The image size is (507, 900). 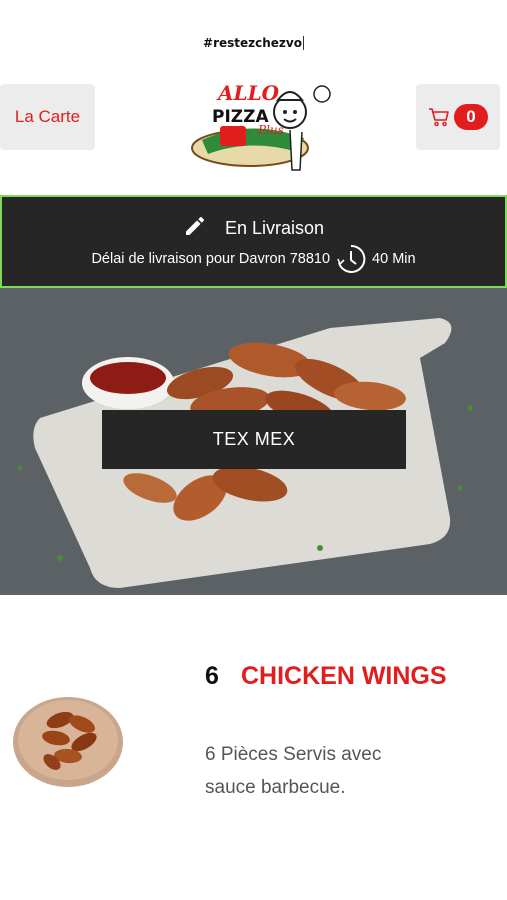 What do you see at coordinates (344, 676) in the screenshot?
I see `product-name: CHICKEN WINGS` at bounding box center [344, 676].